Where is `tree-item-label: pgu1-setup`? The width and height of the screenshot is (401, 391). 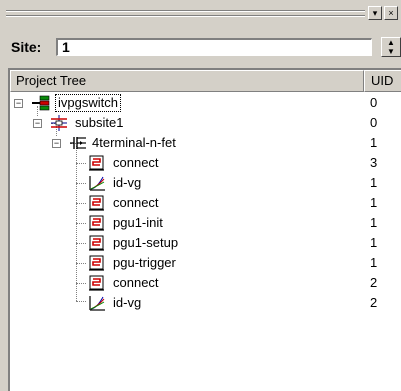 tree-item-label: pgu1-setup is located at coordinates (146, 242).